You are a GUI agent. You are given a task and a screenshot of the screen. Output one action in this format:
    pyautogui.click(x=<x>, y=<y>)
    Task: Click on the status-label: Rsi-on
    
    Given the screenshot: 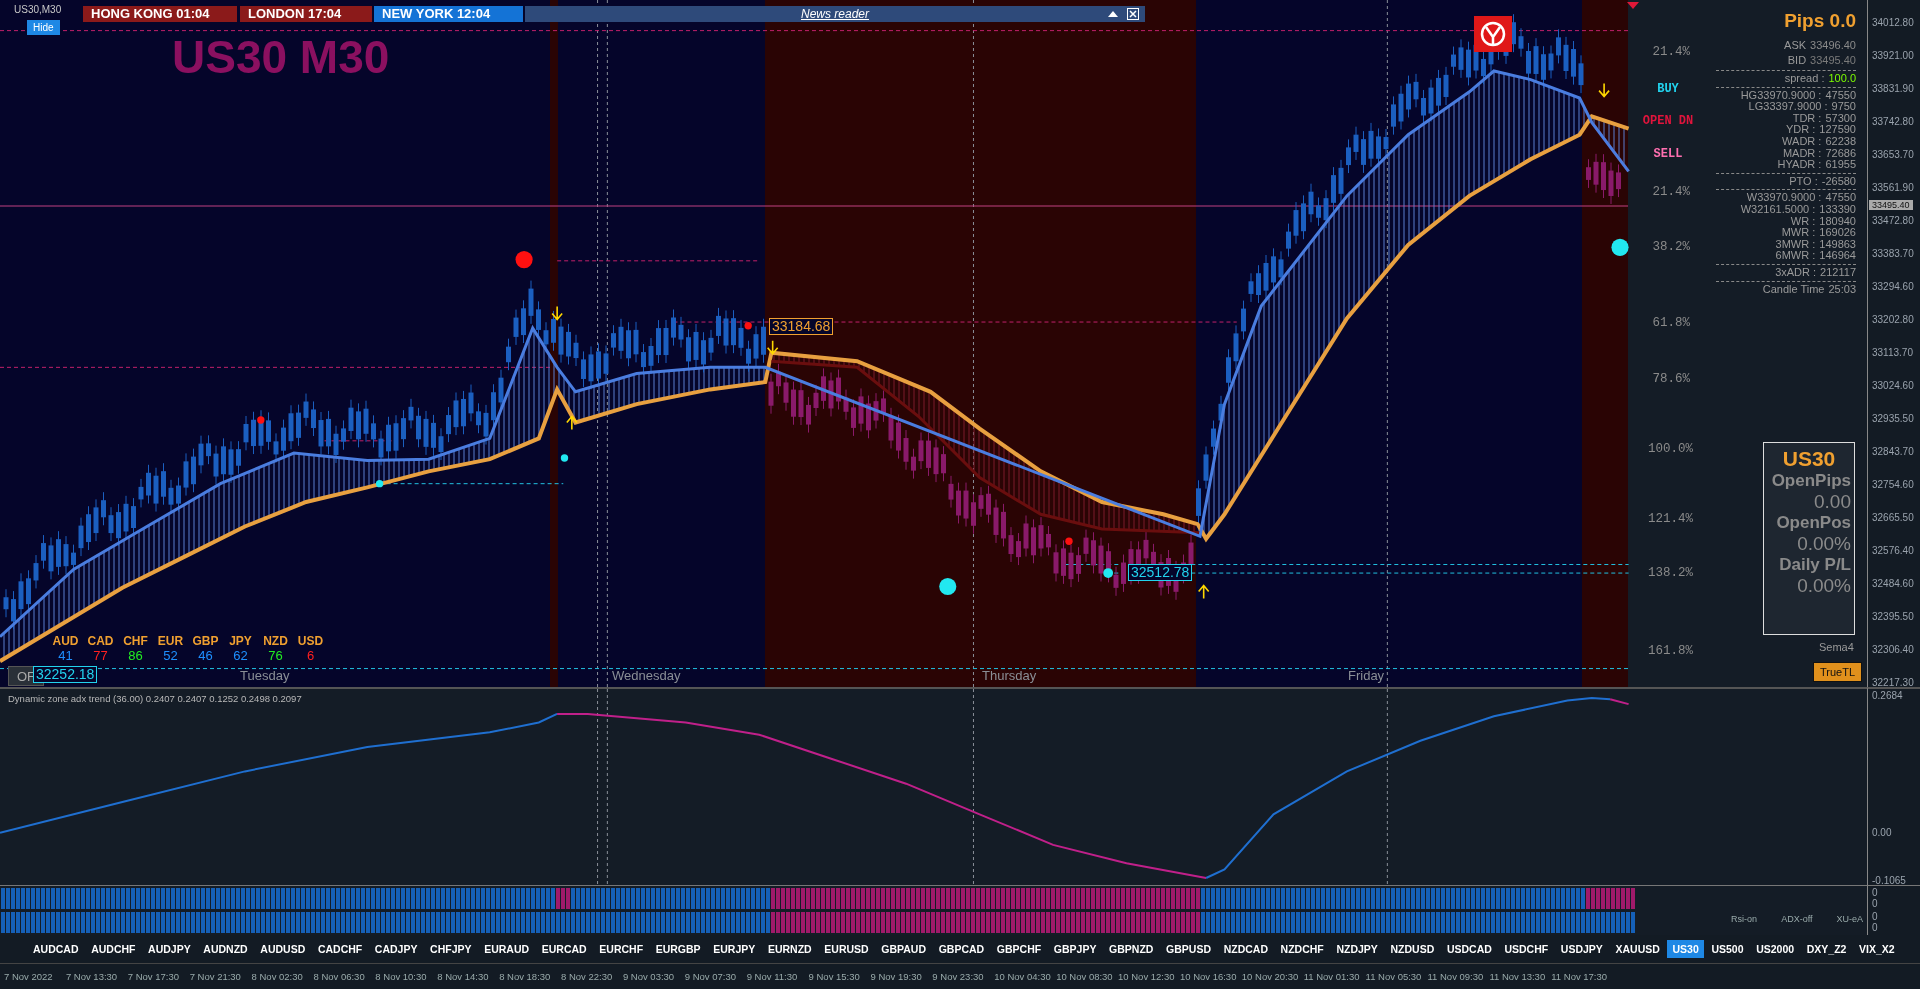 What is the action you would take?
    pyautogui.click(x=1744, y=919)
    